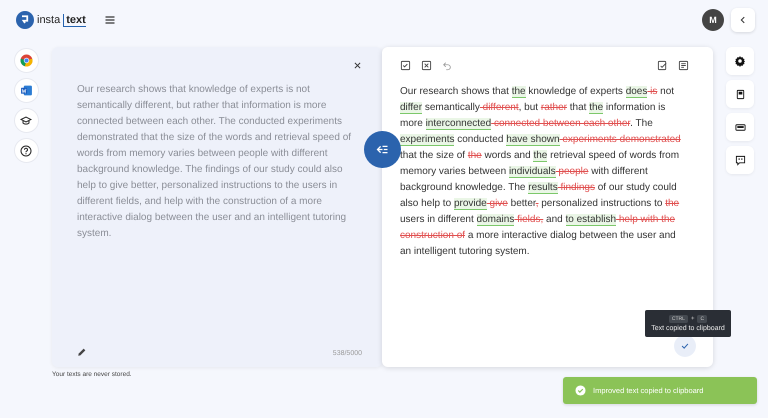 Image resolution: width=768 pixels, height=418 pixels. What do you see at coordinates (580, 390) in the screenshot?
I see `check-circle-icon` at bounding box center [580, 390].